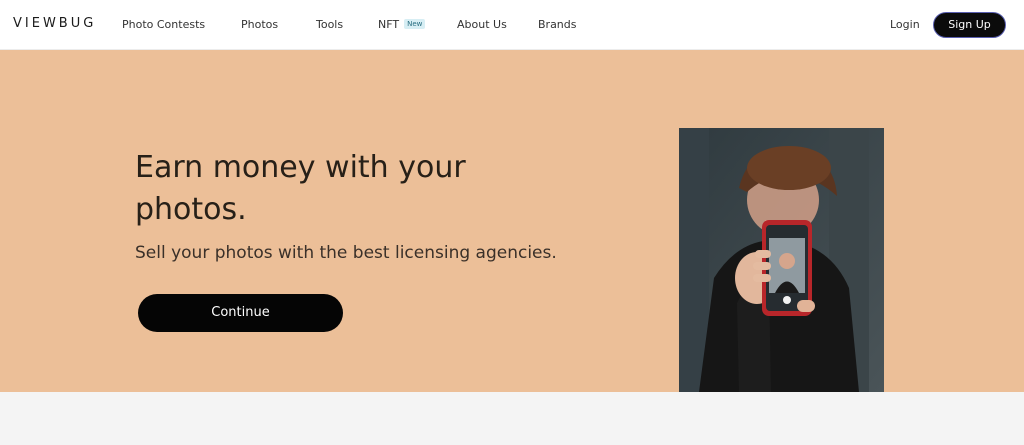  What do you see at coordinates (512, 418) in the screenshot?
I see `below-hero-area` at bounding box center [512, 418].